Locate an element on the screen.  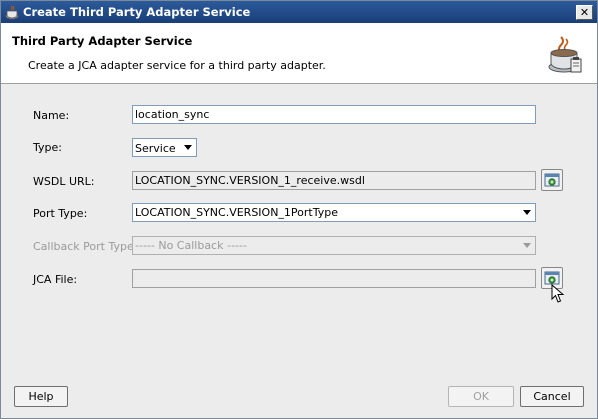
help-button: Help is located at coordinates (41, 396).